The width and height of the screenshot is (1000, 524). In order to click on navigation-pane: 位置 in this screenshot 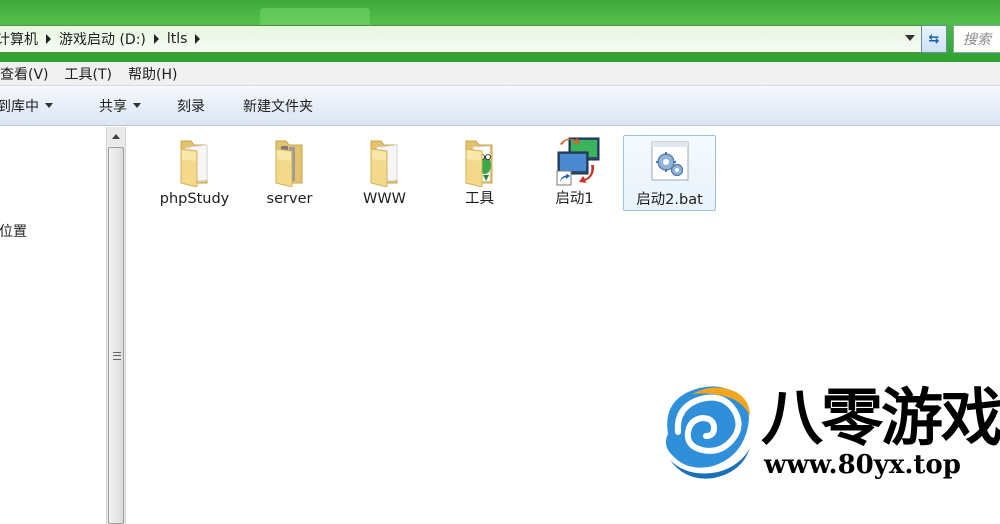, I will do `click(53, 325)`.